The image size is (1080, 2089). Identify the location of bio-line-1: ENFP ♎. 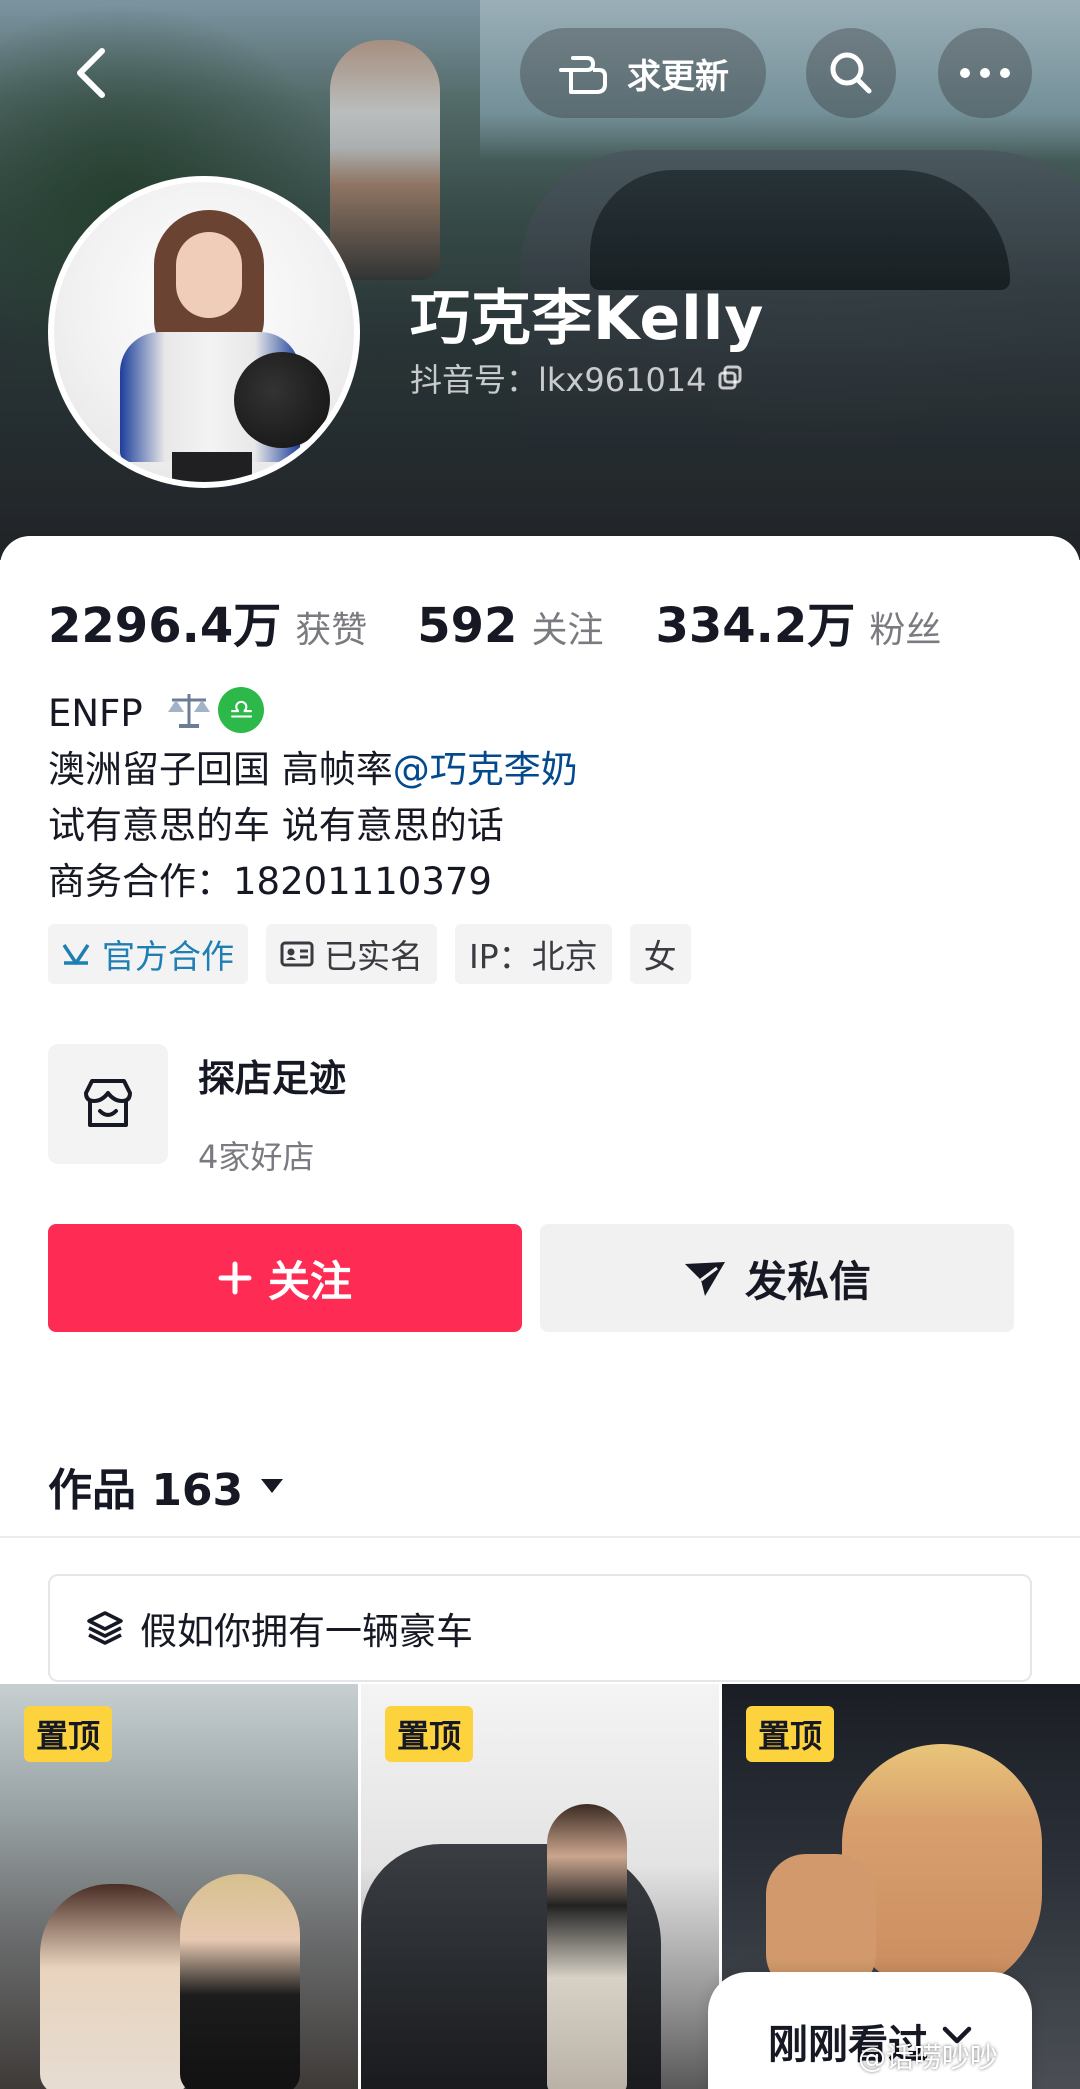
(313, 714).